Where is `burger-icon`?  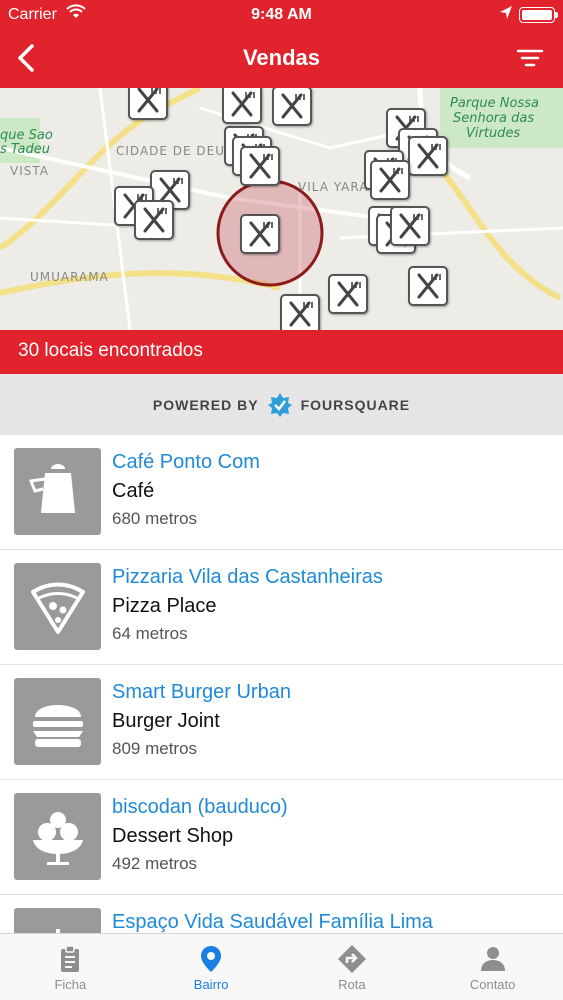
burger-icon is located at coordinates (57, 725).